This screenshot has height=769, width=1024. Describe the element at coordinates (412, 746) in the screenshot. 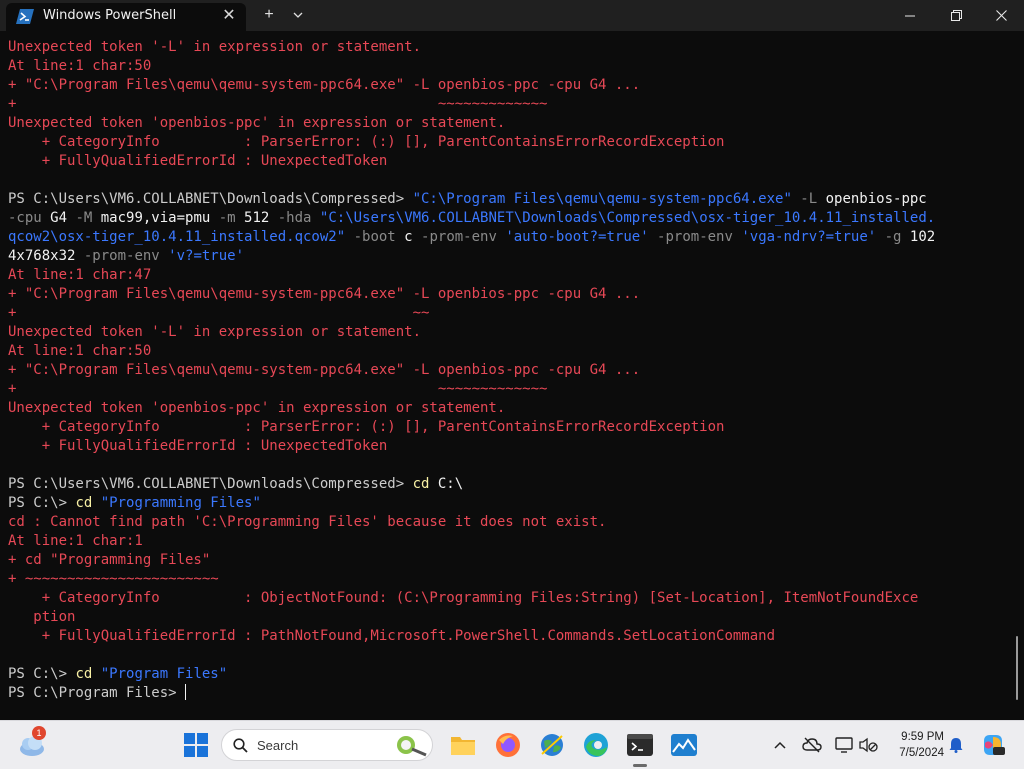

I see `search-highlight-icon` at that location.